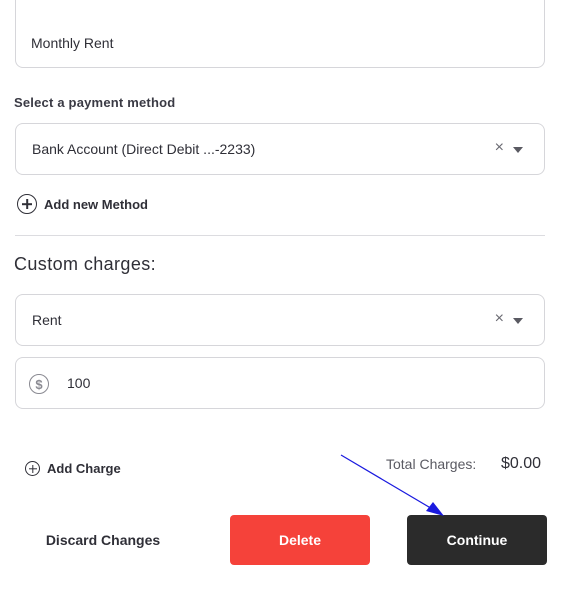 Image resolution: width=572 pixels, height=595 pixels. Describe the element at coordinates (431, 464) in the screenshot. I see `total-charges-label: Total Charges:` at that location.